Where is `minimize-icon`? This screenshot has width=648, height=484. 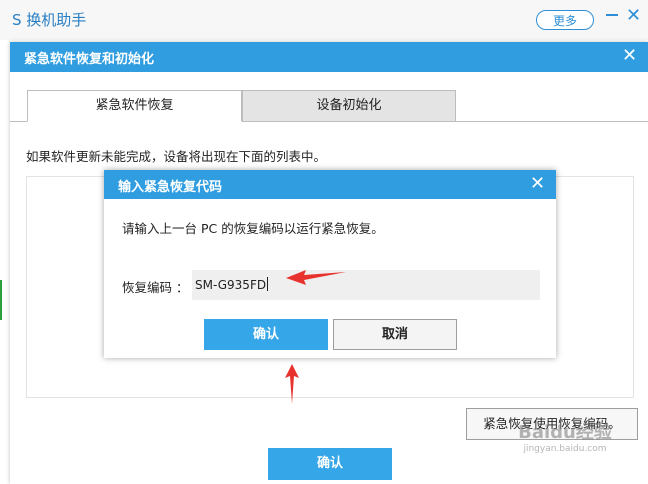 minimize-icon is located at coordinates (612, 15).